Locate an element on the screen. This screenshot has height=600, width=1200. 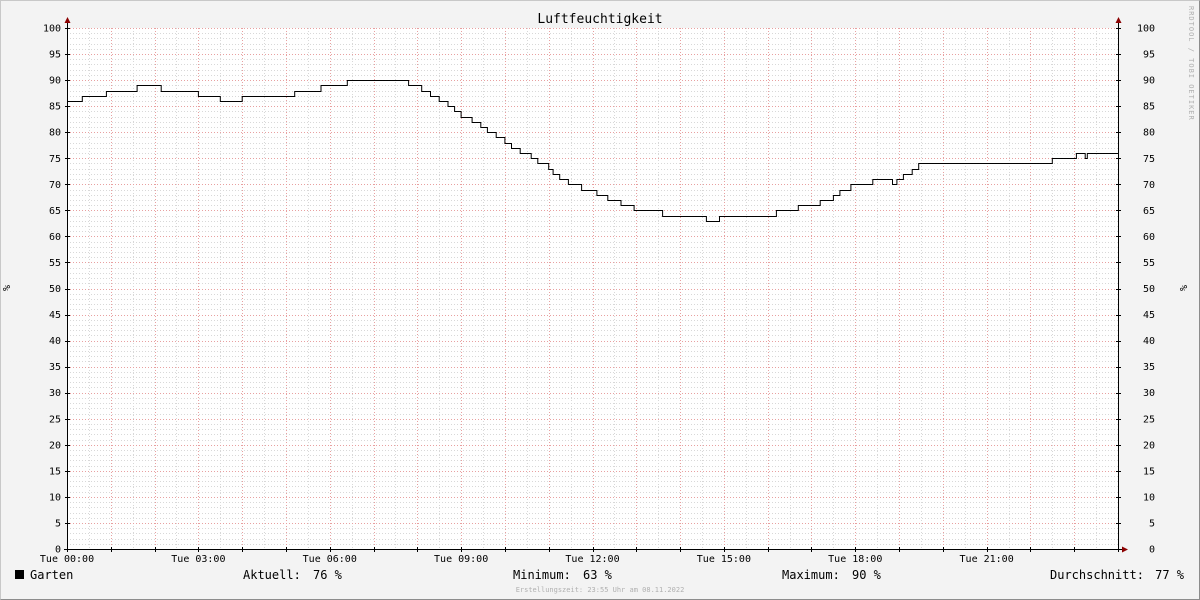
y-tick-label-left: 50 is located at coordinates (55, 289).